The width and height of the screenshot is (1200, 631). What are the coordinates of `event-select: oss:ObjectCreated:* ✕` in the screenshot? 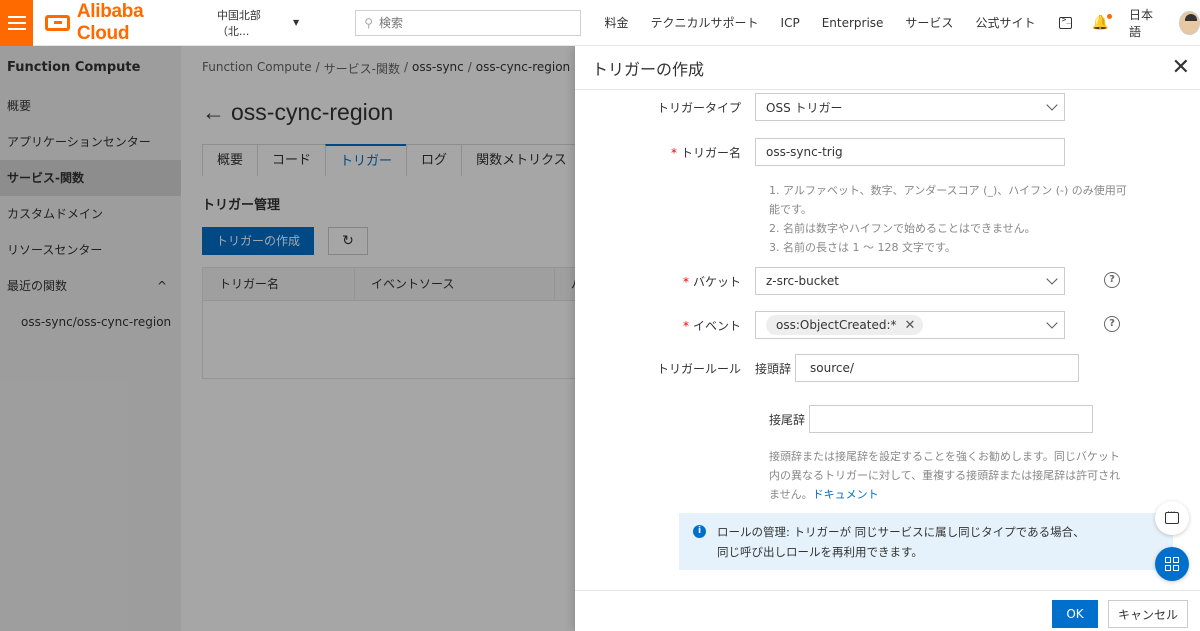 It's located at (910, 325).